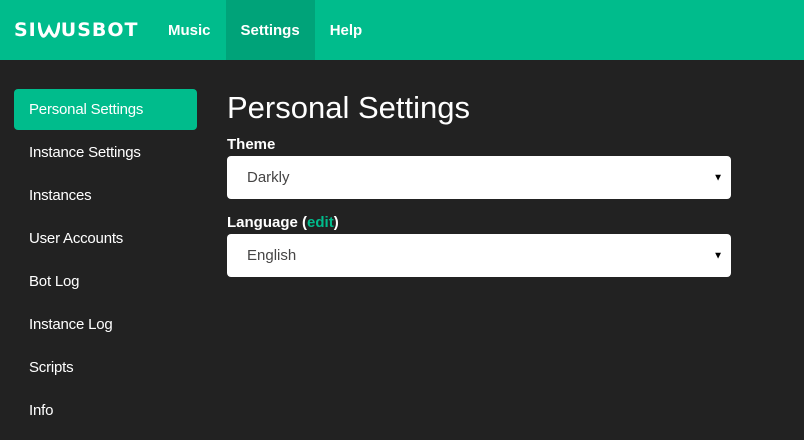  Describe the element at coordinates (320, 222) in the screenshot. I see `language-edit-link: edit` at that location.